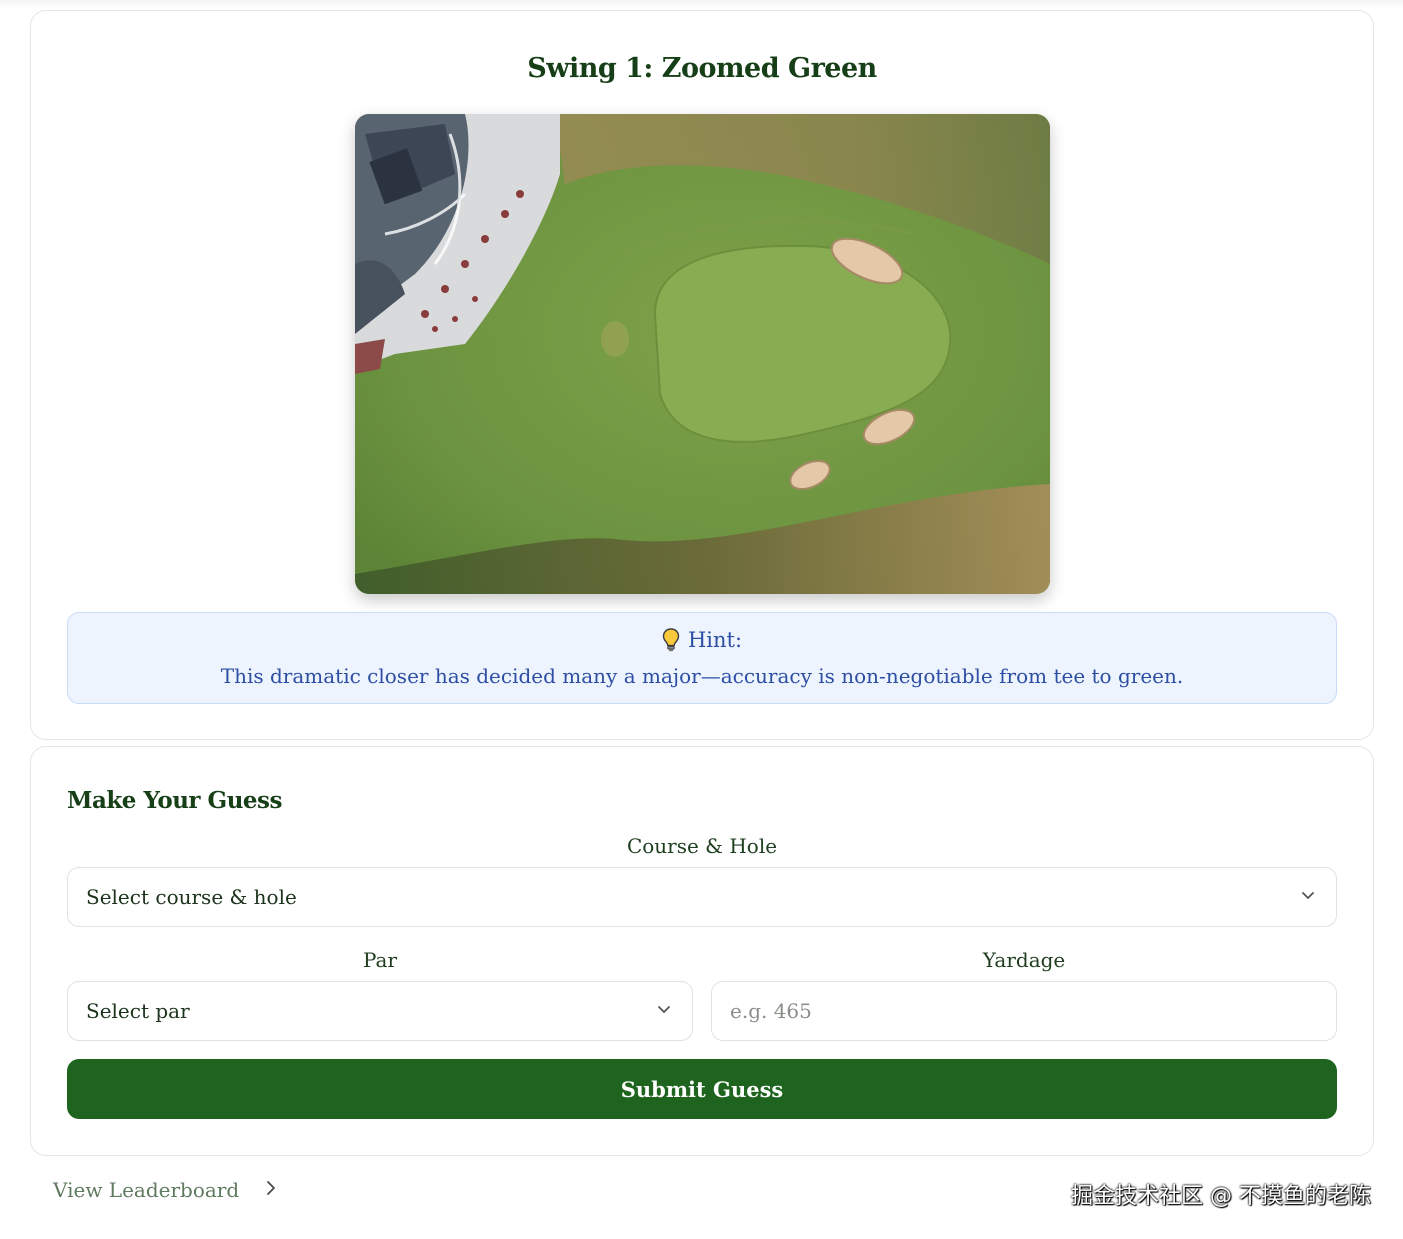  Describe the element at coordinates (380, 960) in the screenshot. I see `par-label: Par` at that location.